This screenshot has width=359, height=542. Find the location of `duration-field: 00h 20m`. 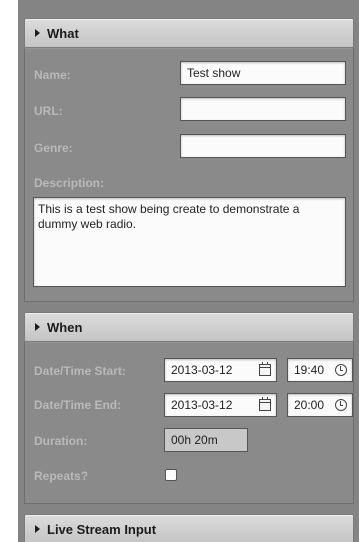

duration-field: 00h 20m is located at coordinates (206, 440).